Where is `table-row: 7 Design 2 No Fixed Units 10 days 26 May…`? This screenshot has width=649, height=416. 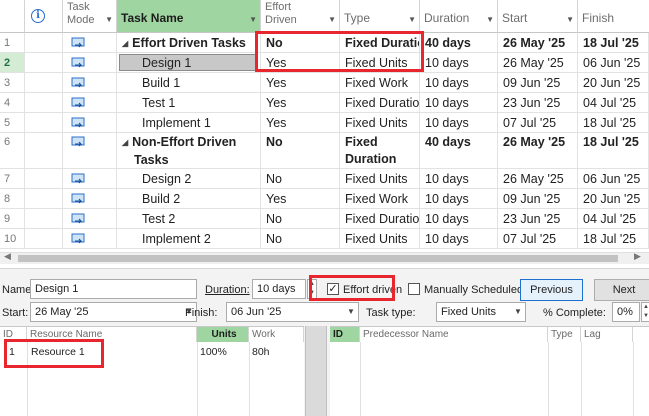
table-row: 7 Design 2 No Fixed Units 10 days 26 May… is located at coordinates (324, 179).